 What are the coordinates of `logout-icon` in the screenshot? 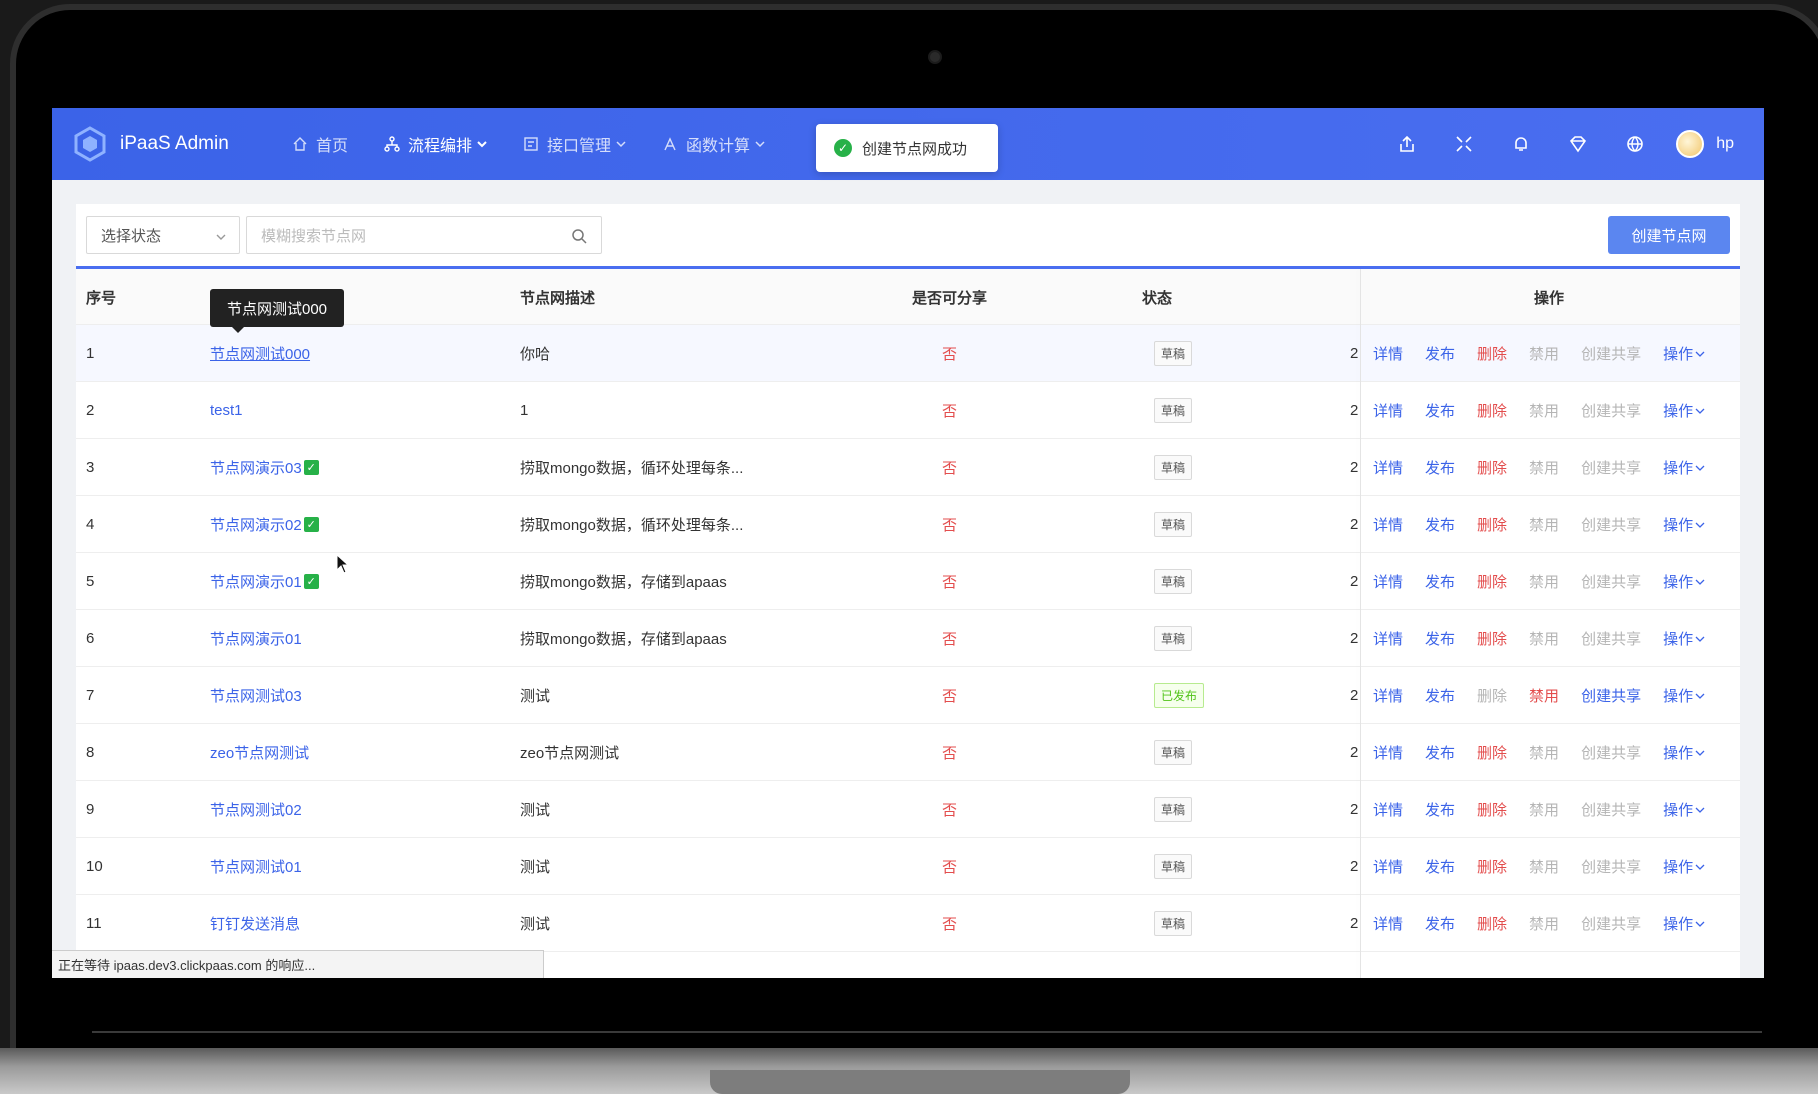 It's located at (1407, 144).